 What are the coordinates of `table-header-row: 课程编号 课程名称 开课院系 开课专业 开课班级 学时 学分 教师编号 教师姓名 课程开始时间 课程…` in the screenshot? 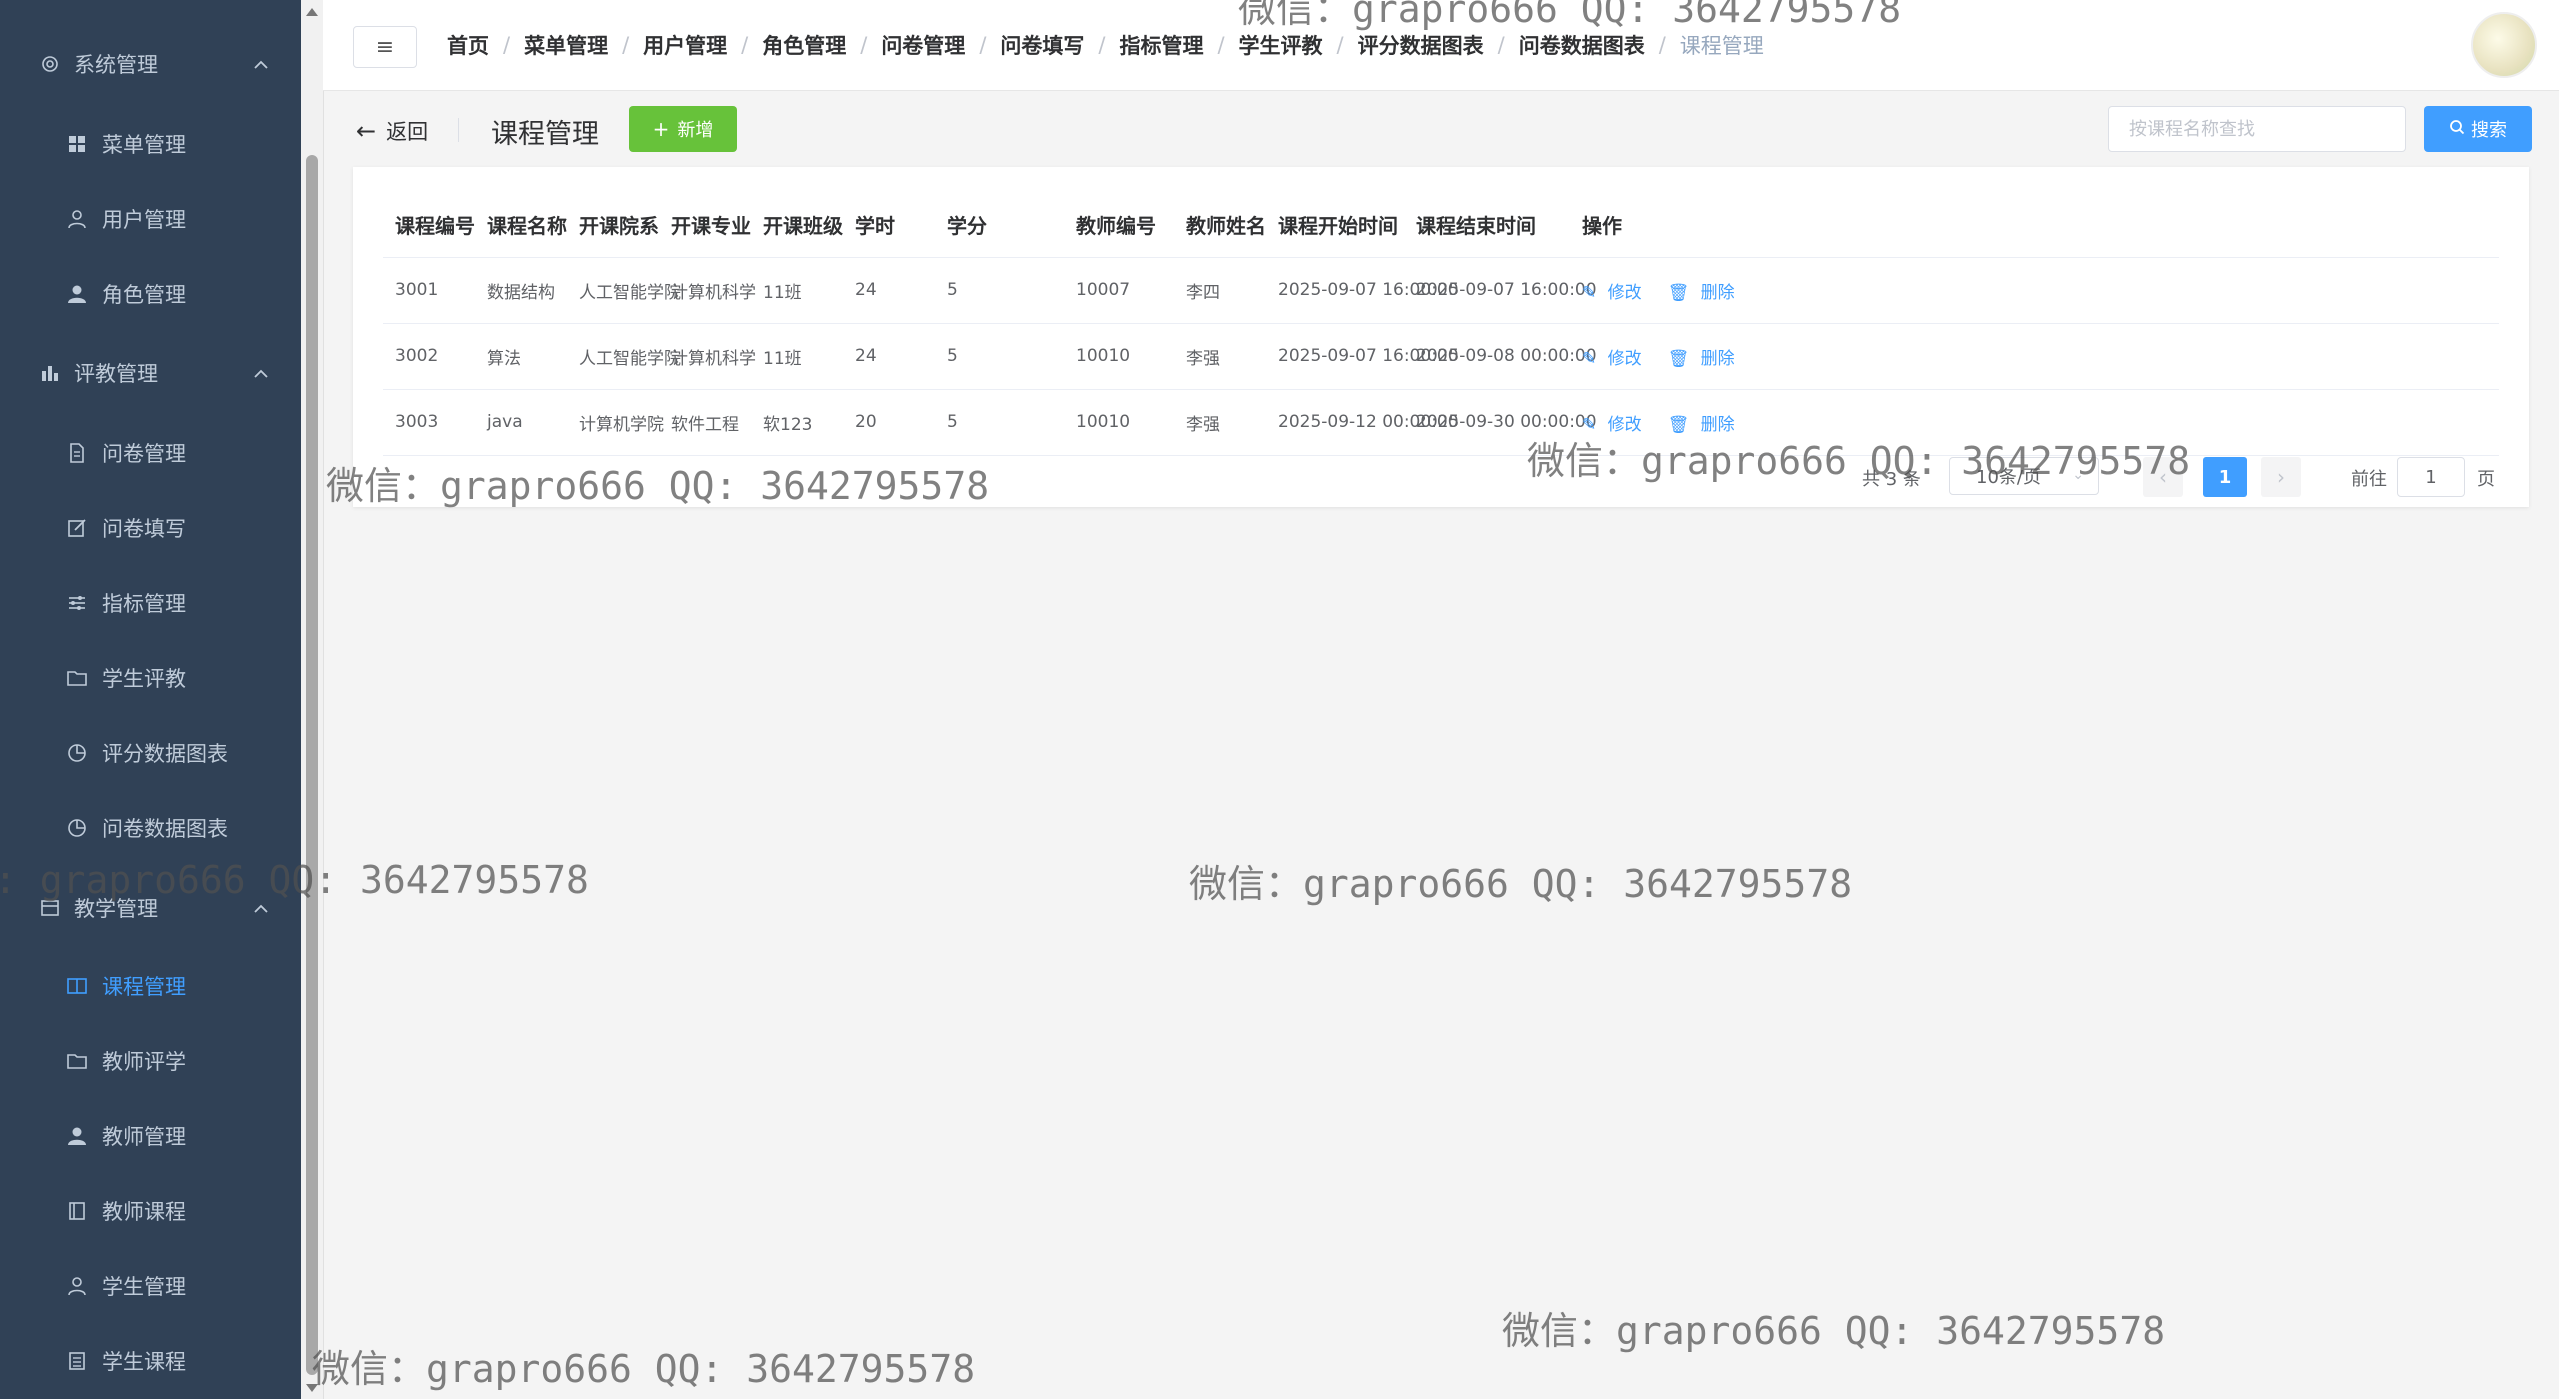 It's located at (1441, 224).